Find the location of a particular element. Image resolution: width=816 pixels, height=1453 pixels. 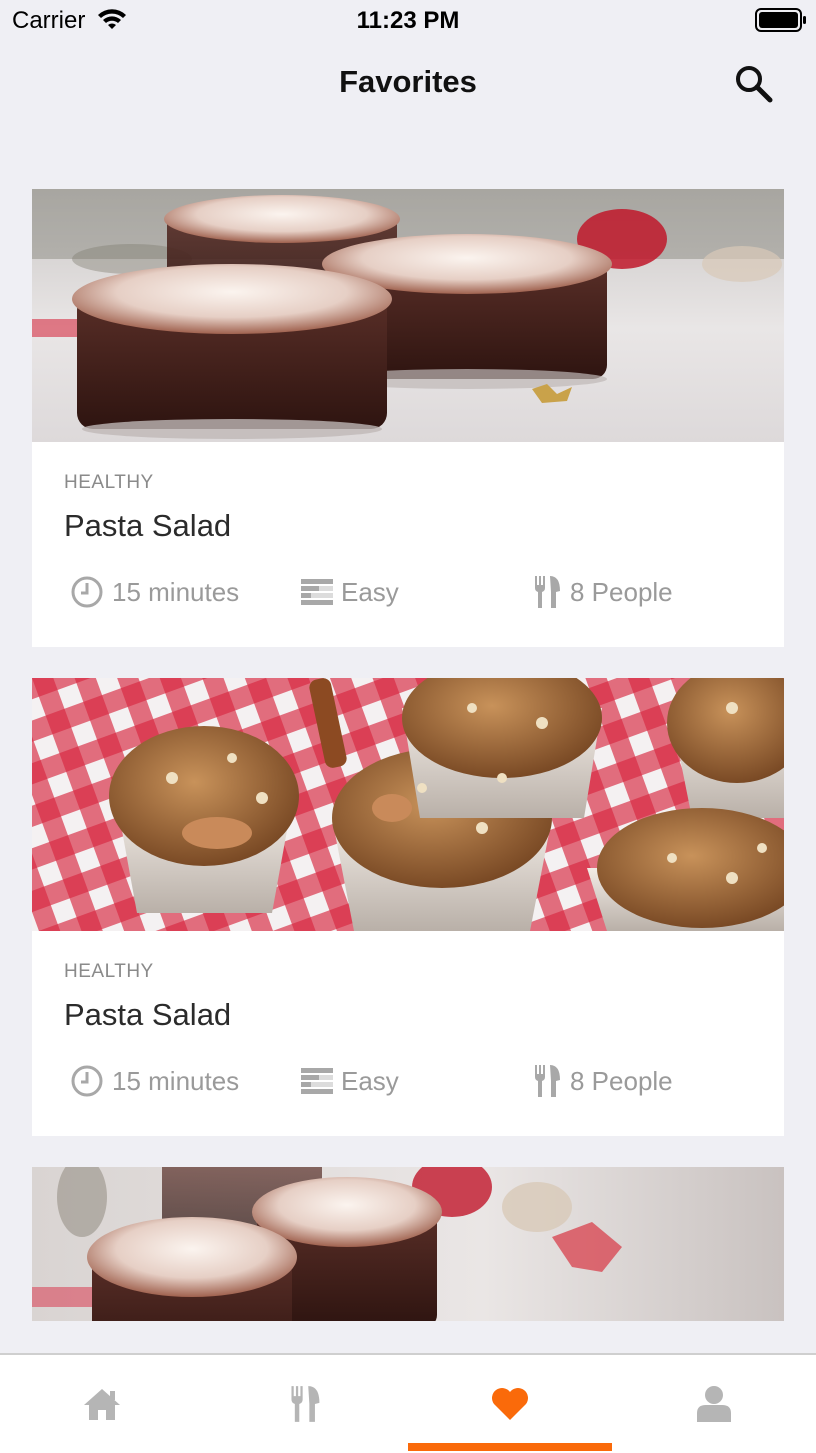

heart-icon is located at coordinates (510, 1404).